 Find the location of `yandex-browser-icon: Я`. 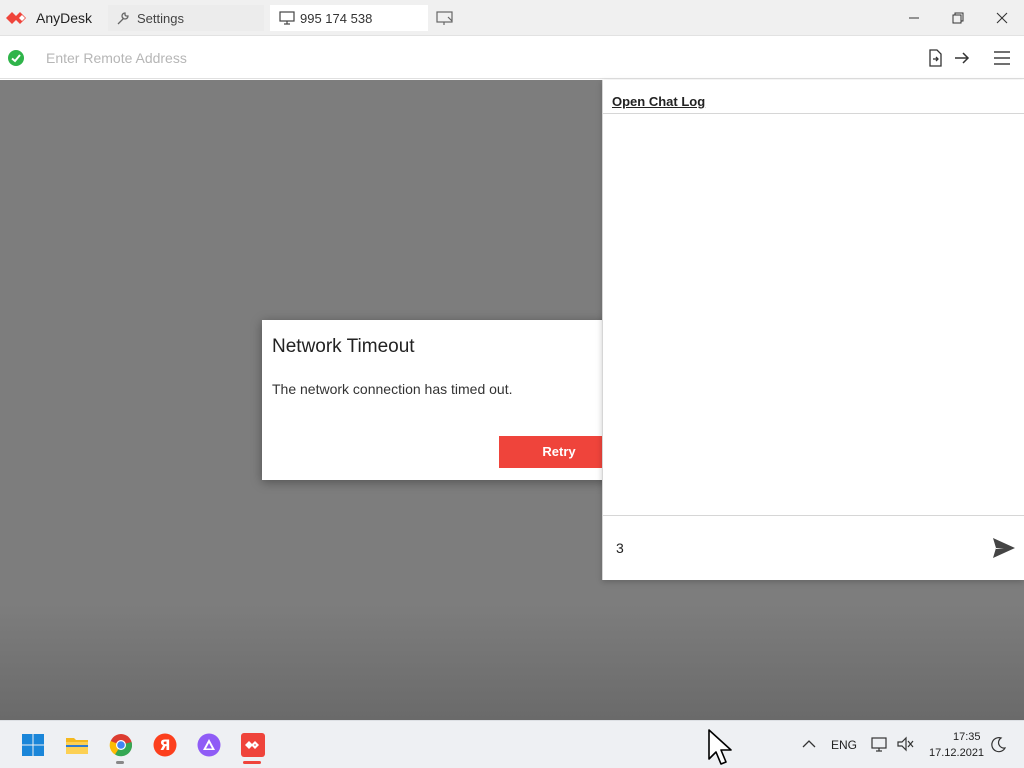

yandex-browser-icon: Я is located at coordinates (165, 745).